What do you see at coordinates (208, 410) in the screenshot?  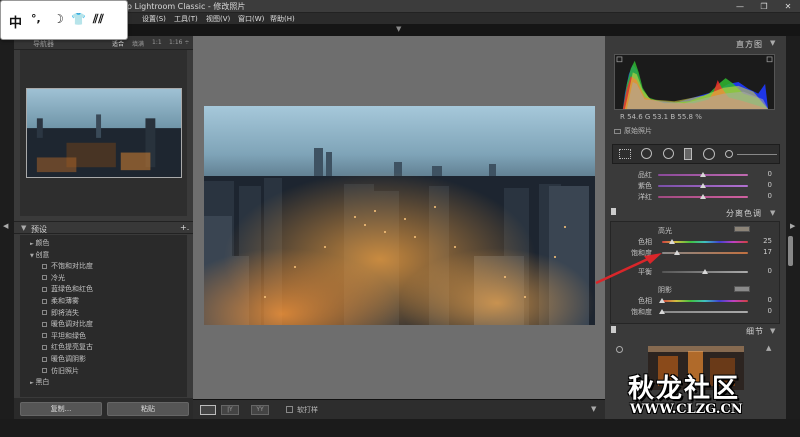 I see `loupe-view-icon` at bounding box center [208, 410].